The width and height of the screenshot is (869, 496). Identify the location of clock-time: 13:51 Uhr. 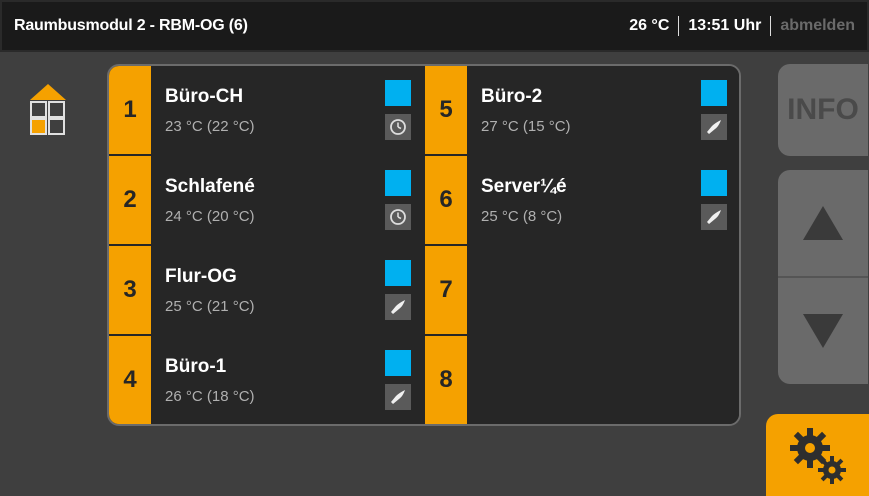
(725, 25).